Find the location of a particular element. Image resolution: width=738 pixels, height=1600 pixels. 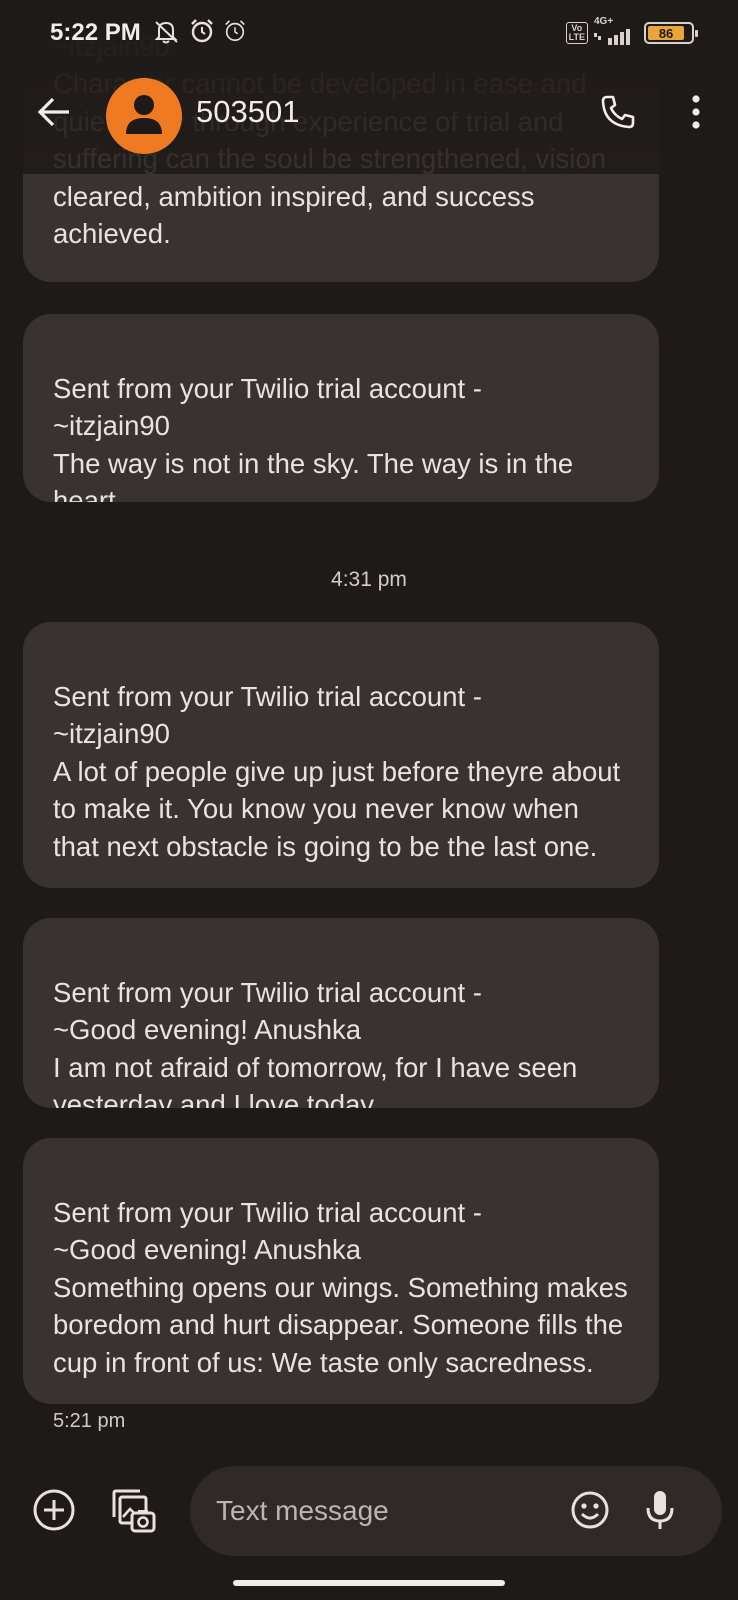

gallery-button is located at coordinates (133, 1512).